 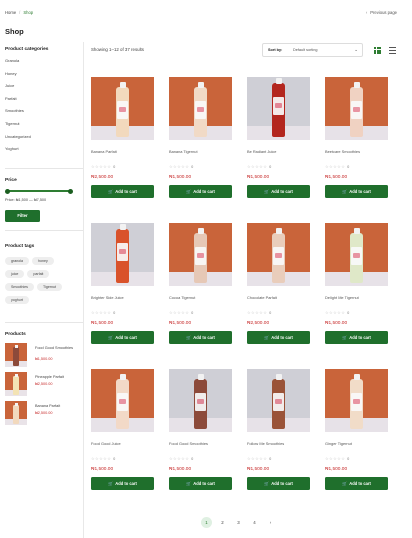 I want to click on product-name: Beetcare Smoothies, so click(x=356, y=151).